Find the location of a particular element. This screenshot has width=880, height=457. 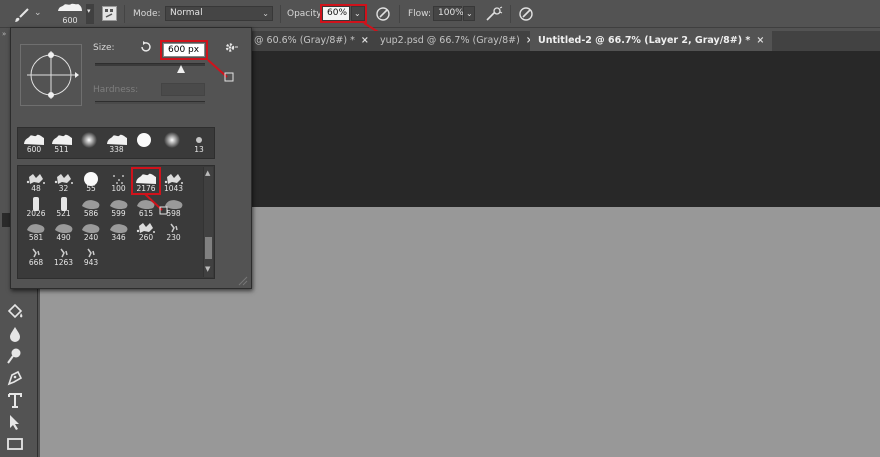

pen-tool-icon is located at coordinates (15, 378).